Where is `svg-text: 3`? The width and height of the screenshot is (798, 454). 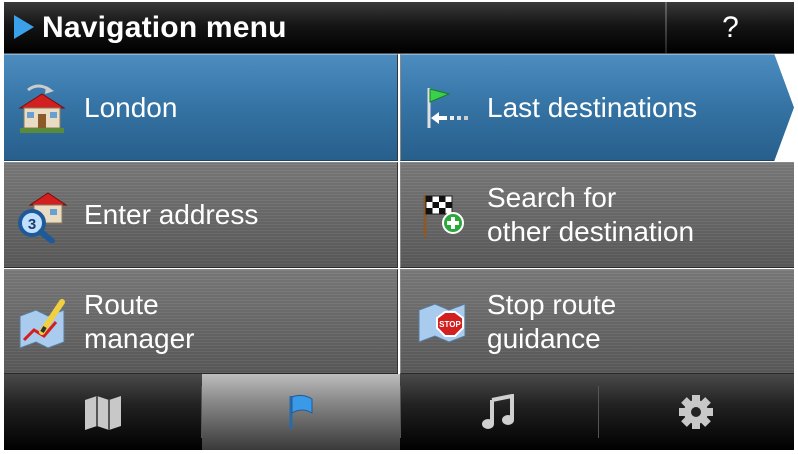 svg-text: 3 is located at coordinates (32, 224).